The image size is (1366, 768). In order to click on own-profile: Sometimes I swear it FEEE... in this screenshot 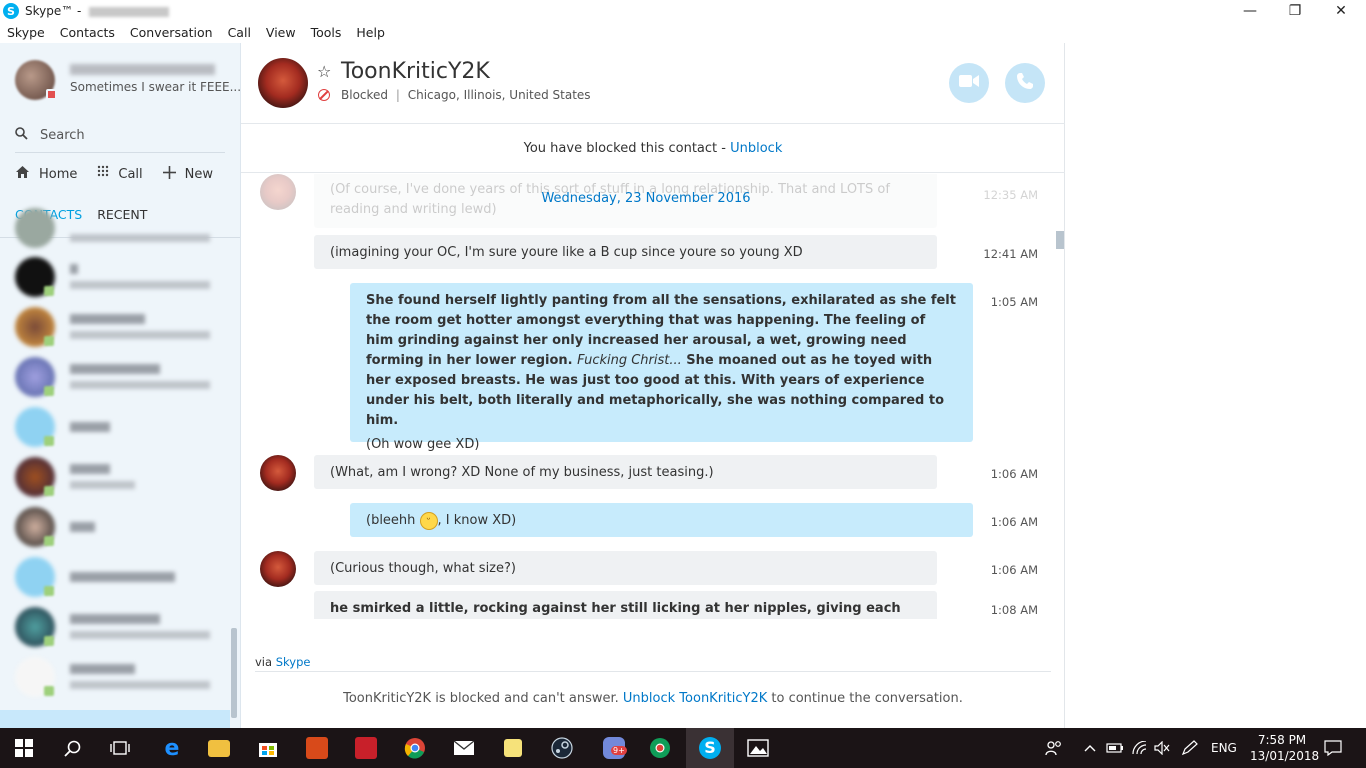, I will do `click(127, 80)`.